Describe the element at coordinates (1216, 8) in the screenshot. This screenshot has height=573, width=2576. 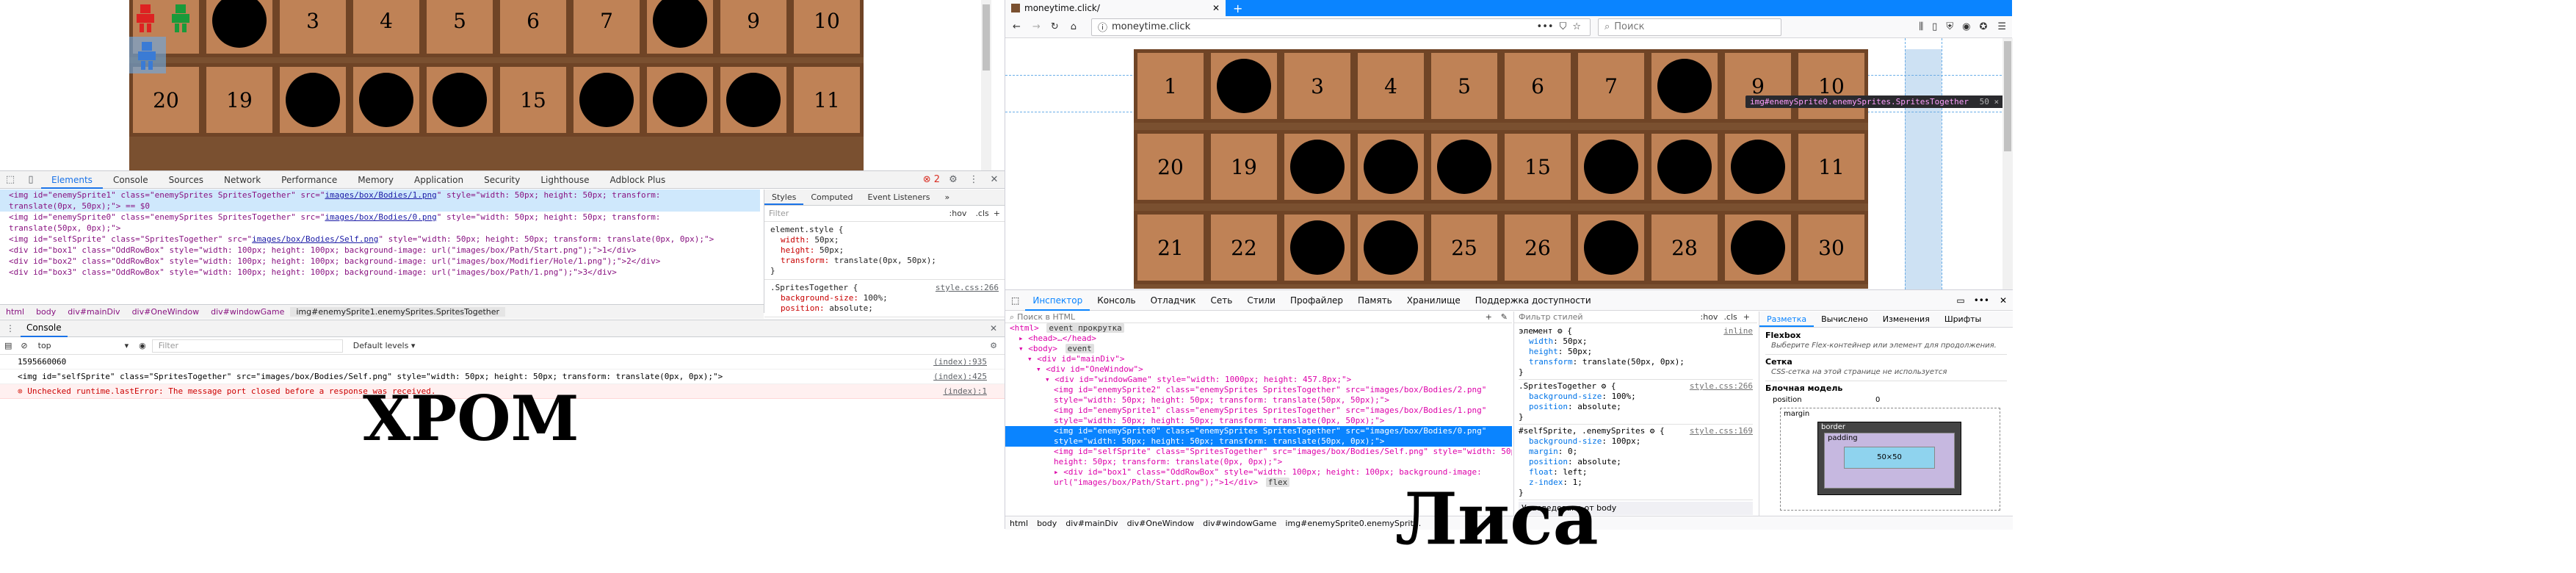
I see `close-tab-icon: ✕` at that location.